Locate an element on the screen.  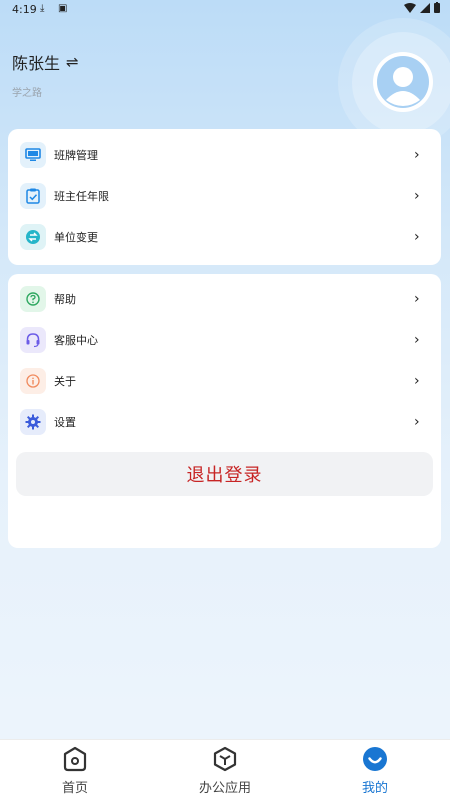
status-bar: 4:19 ⤓ ▣ is located at coordinates (225, 9).